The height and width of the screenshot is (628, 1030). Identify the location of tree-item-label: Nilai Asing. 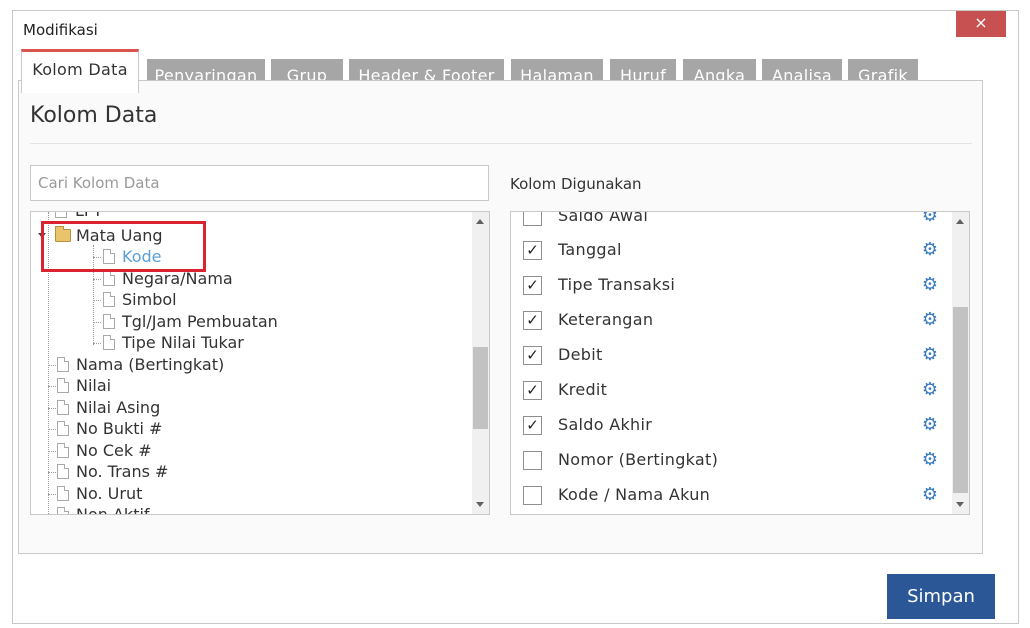
(118, 407).